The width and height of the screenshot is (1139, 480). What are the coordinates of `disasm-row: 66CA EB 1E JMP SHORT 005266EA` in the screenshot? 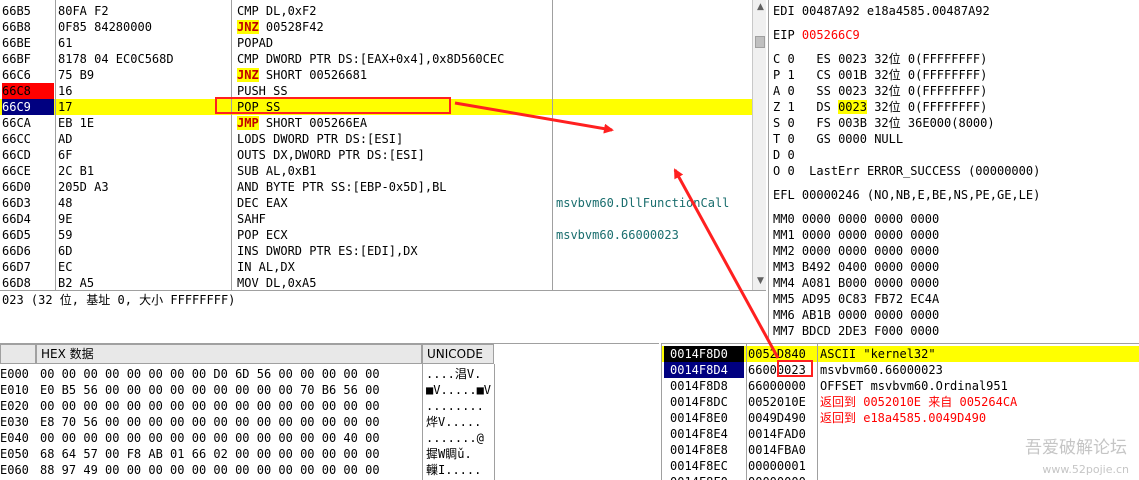 It's located at (376, 123).